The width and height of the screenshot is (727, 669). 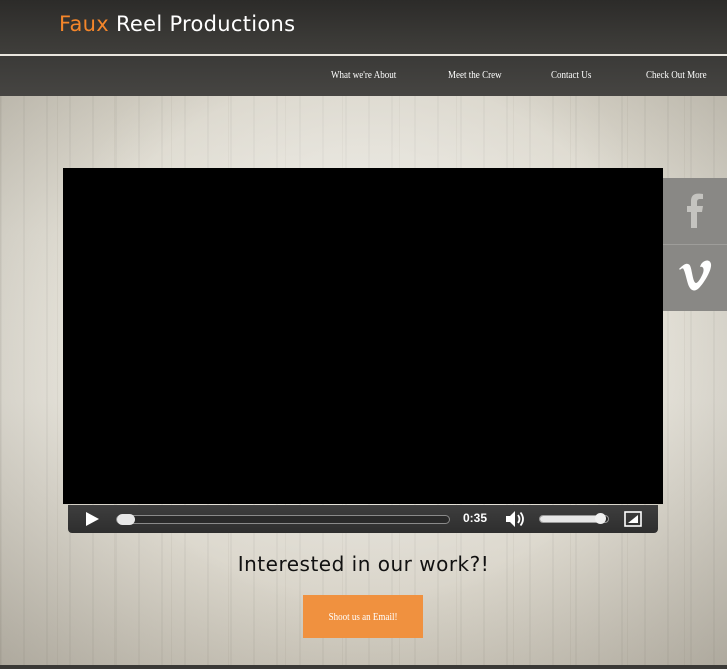 I want to click on video-time: 0:35, so click(x=475, y=518).